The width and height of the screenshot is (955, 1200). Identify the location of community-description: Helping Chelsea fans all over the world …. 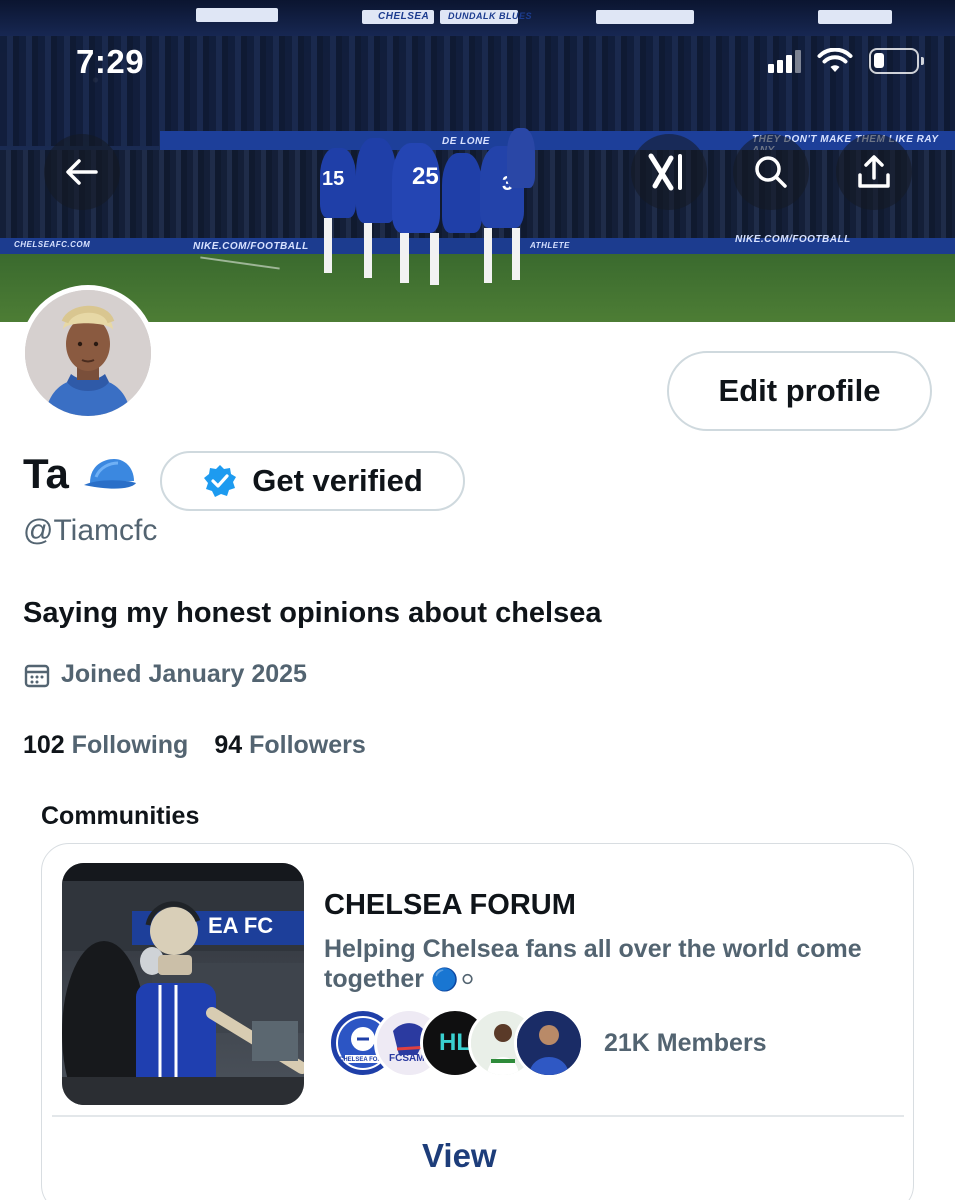
(594, 964).